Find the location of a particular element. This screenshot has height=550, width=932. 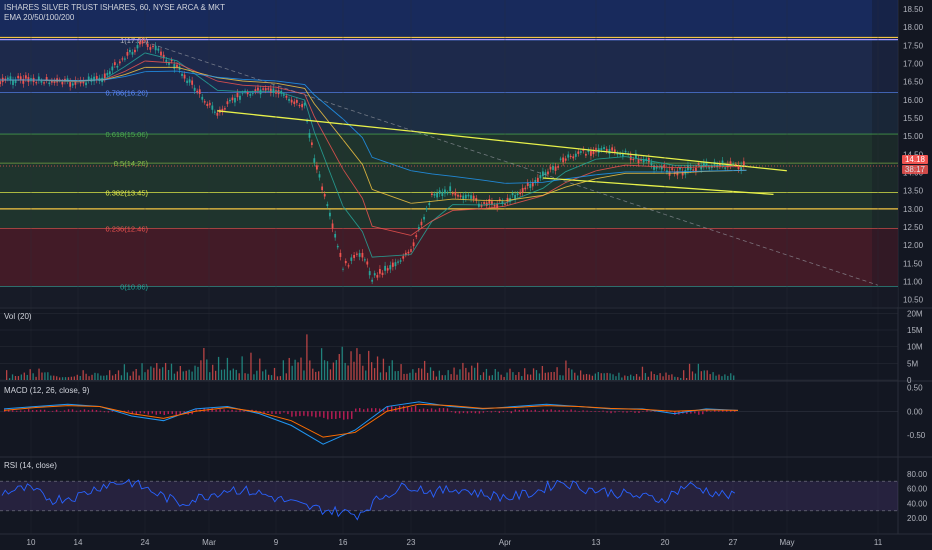

price-tick-15: 18.00 is located at coordinates (913, 27).